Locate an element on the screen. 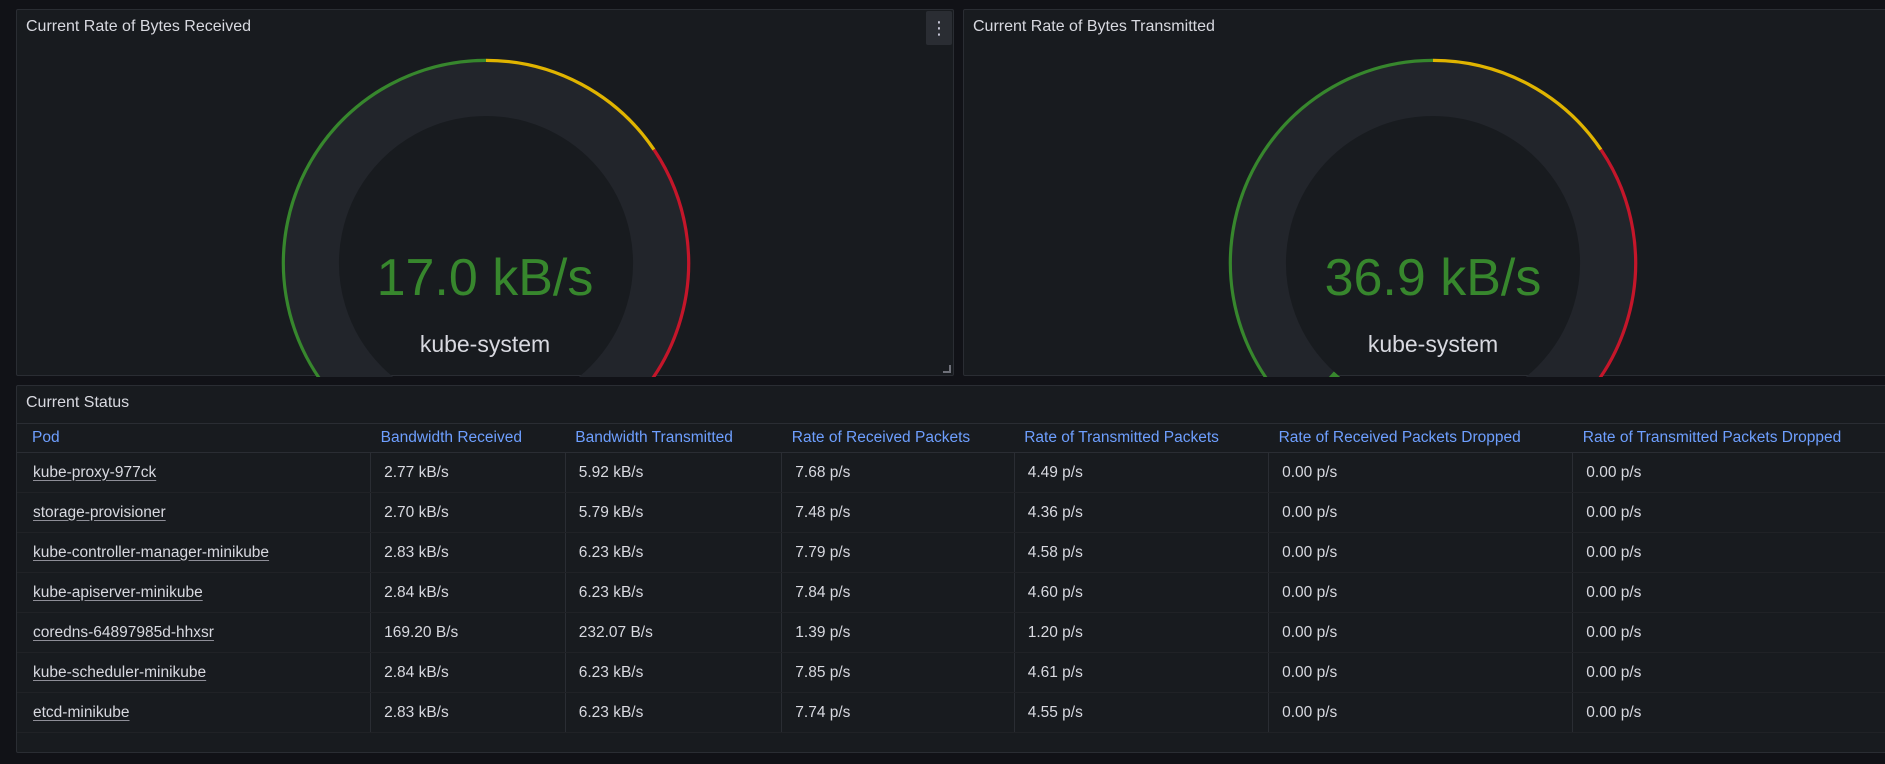 This screenshot has height=764, width=1885. pod-link: storage-provisioner is located at coordinates (99, 512).